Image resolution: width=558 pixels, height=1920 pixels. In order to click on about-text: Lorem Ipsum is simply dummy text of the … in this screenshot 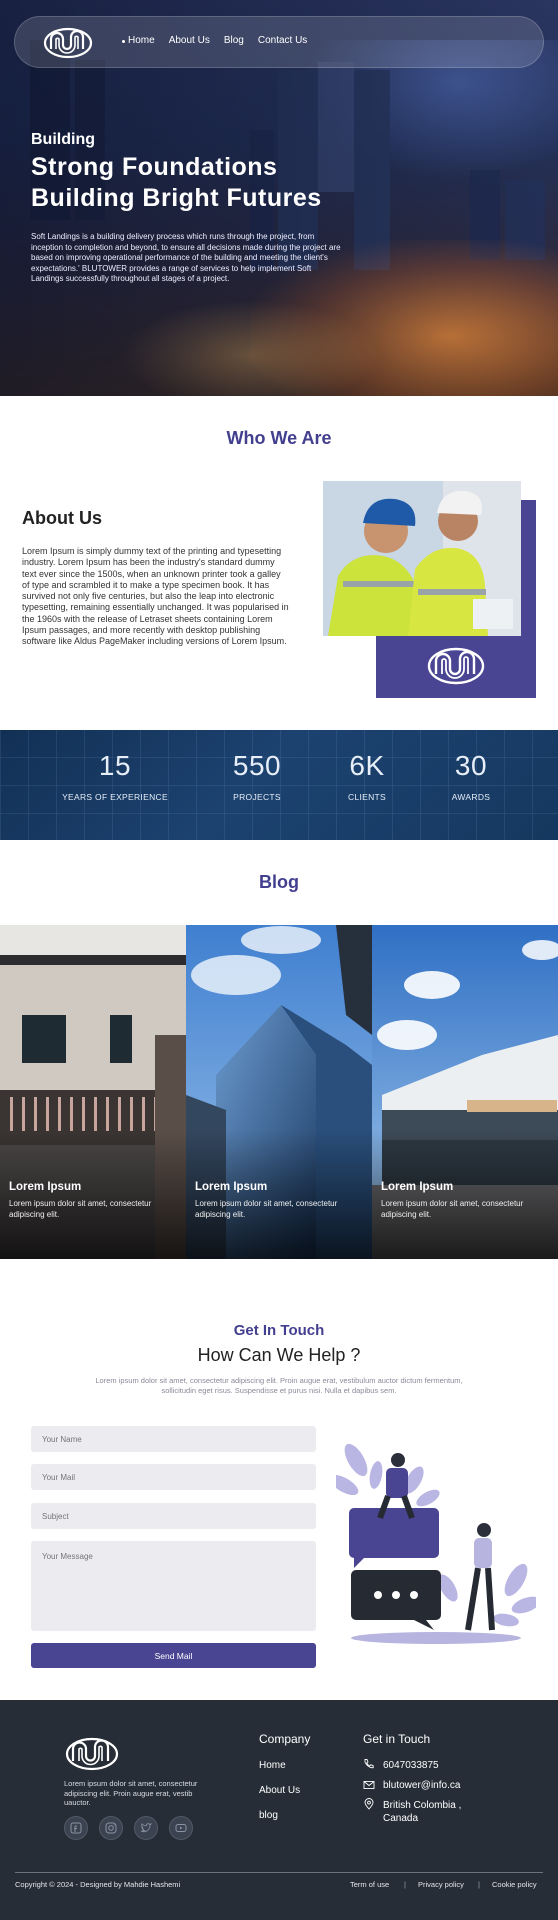, I will do `click(155, 596)`.